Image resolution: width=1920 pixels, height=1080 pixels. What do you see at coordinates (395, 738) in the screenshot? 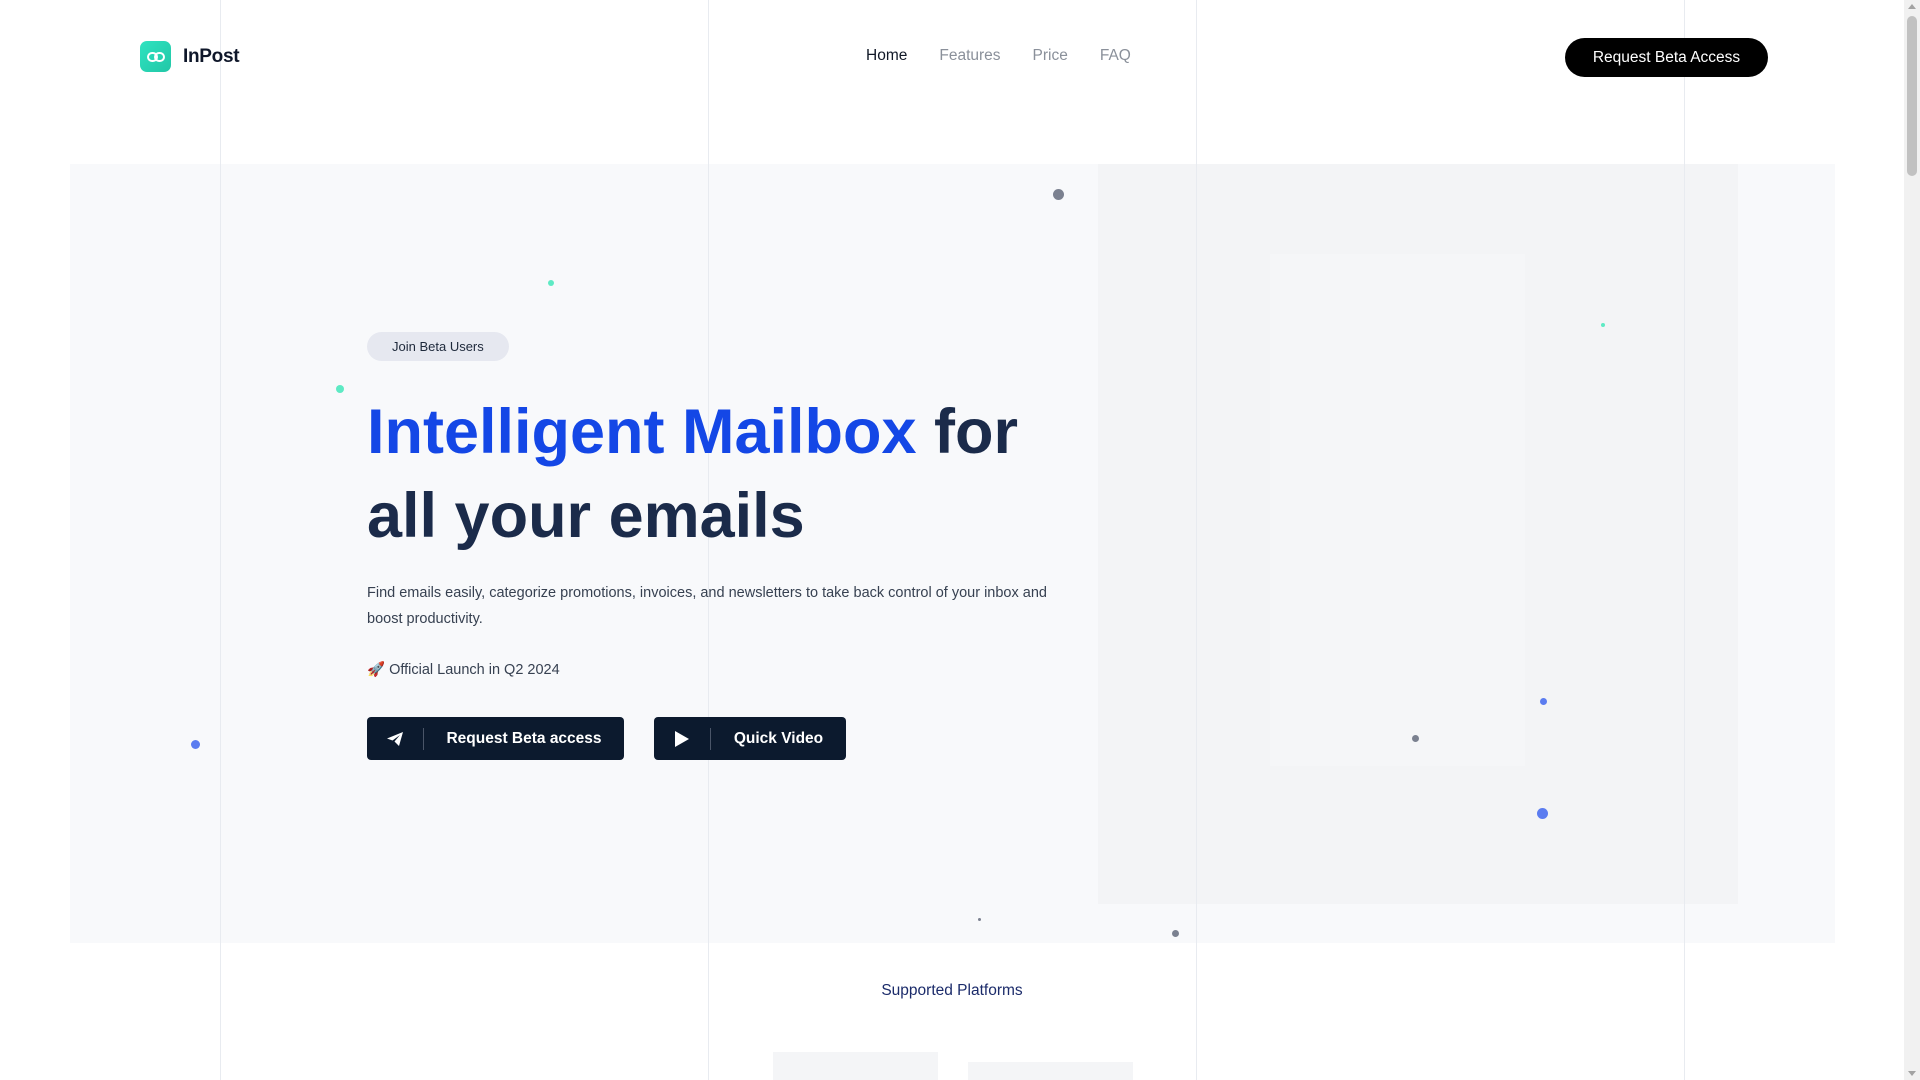
I see `send-icon` at bounding box center [395, 738].